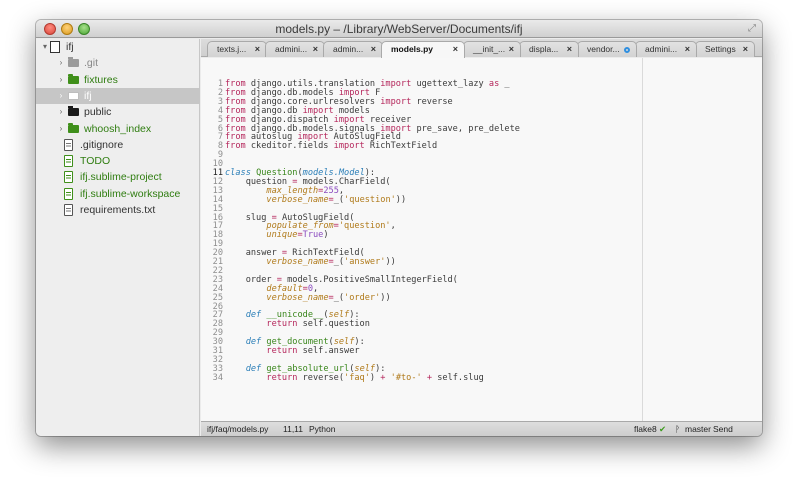 This screenshot has height=486, width=799. Describe the element at coordinates (458, 377) in the screenshot. I see `code-token: self.slug` at that location.